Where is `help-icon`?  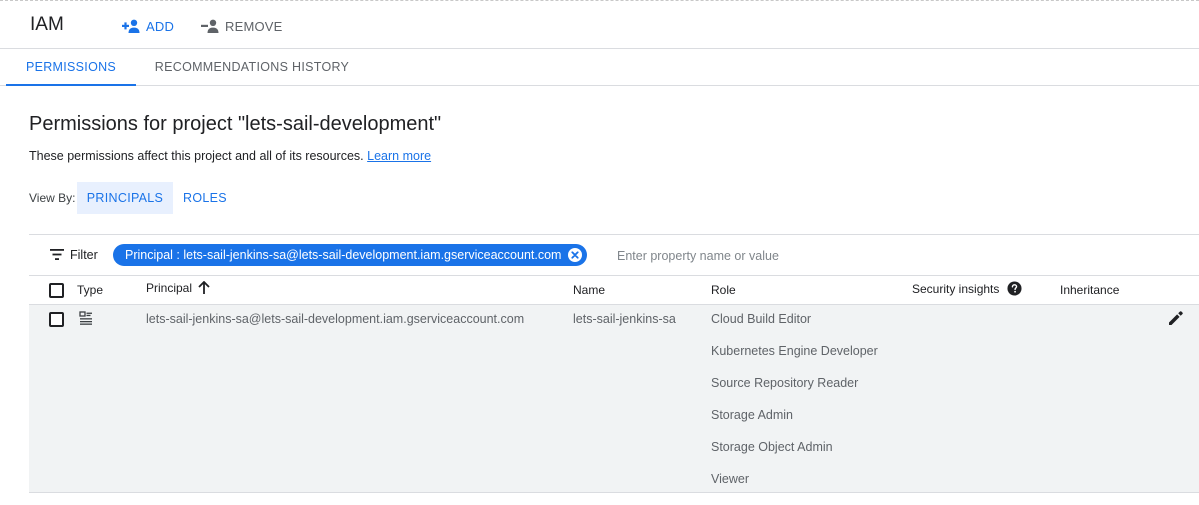
help-icon is located at coordinates (1014, 288).